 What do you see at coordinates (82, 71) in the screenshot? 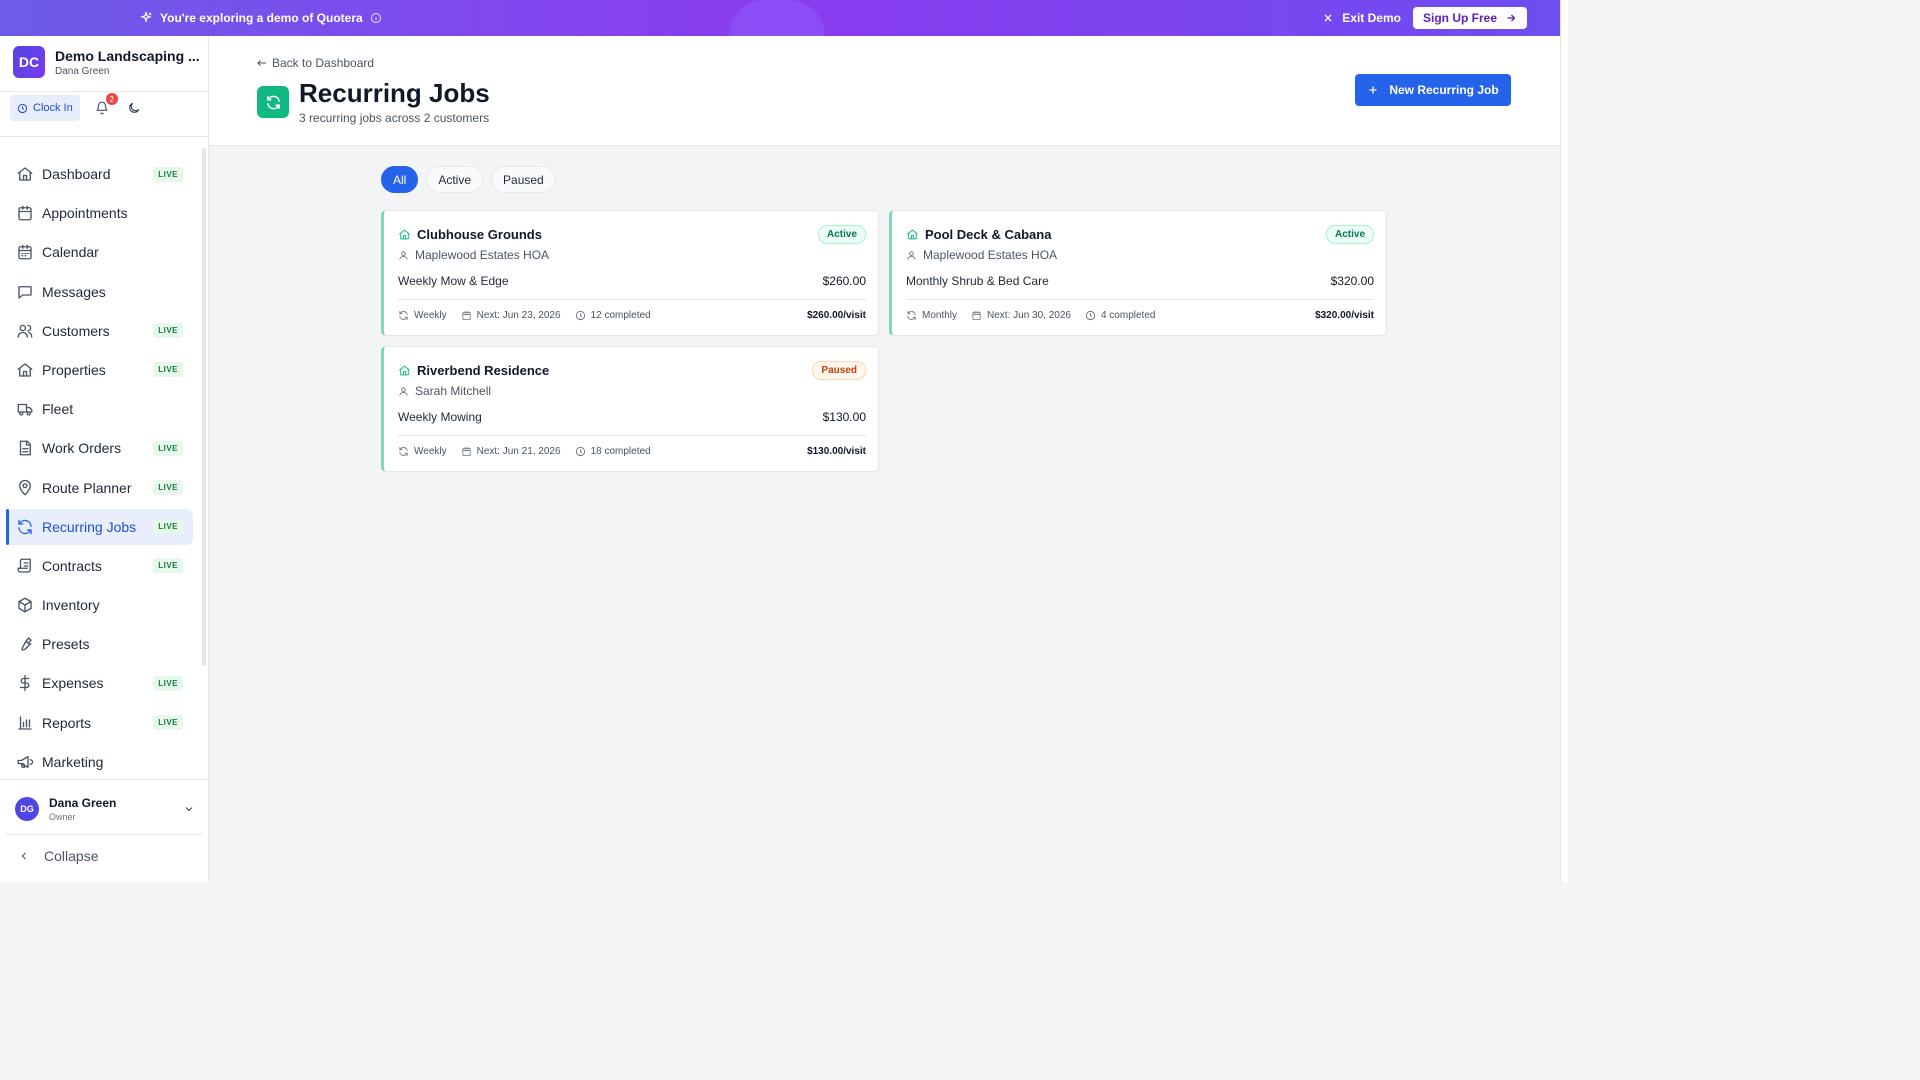
I see `org-user: Dana Green` at bounding box center [82, 71].